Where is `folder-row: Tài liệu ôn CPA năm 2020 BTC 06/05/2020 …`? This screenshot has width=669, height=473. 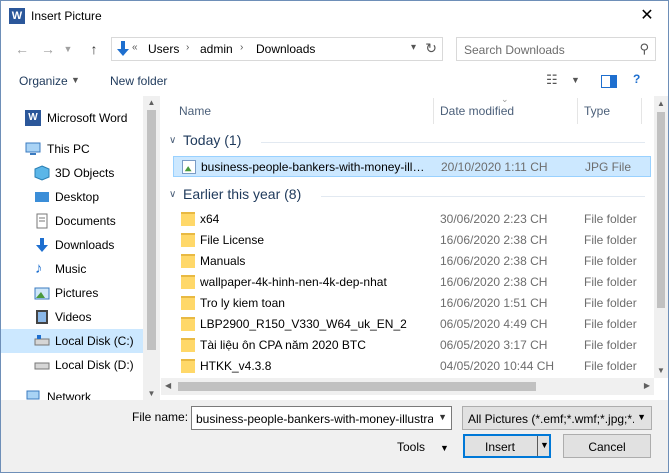 folder-row: Tài liệu ôn CPA năm 2020 BTC 06/05/2020 … is located at coordinates (412, 345).